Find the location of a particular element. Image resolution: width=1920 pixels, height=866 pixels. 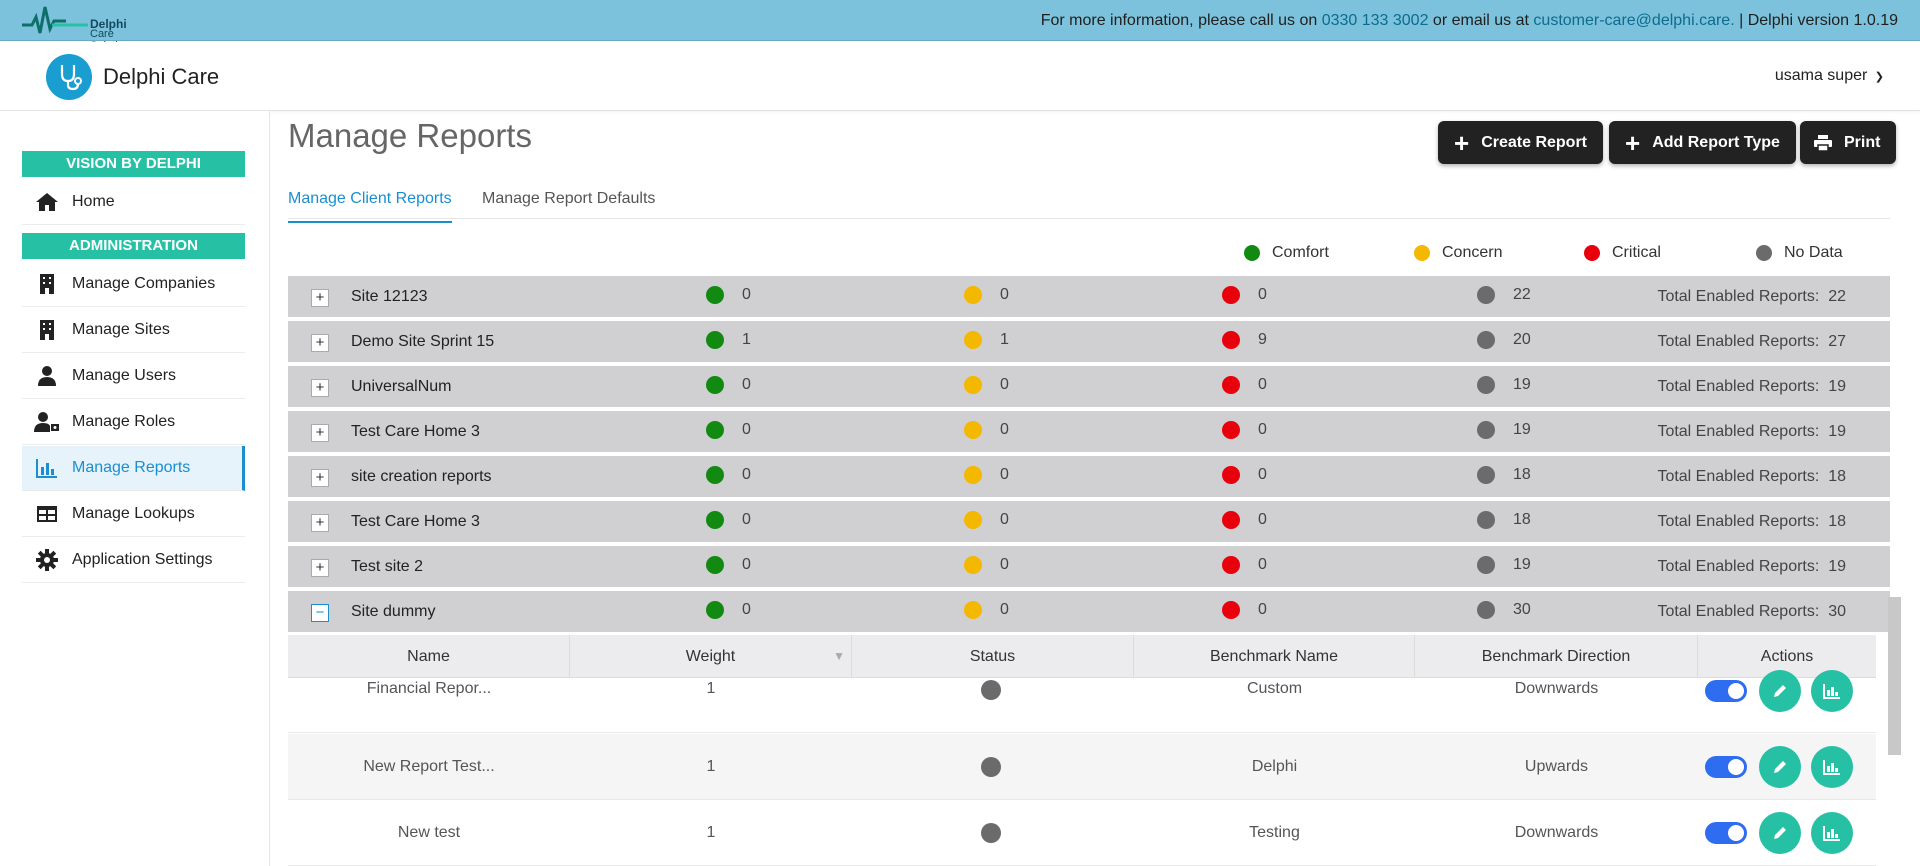

site-name: Test site 2 is located at coordinates (387, 566).